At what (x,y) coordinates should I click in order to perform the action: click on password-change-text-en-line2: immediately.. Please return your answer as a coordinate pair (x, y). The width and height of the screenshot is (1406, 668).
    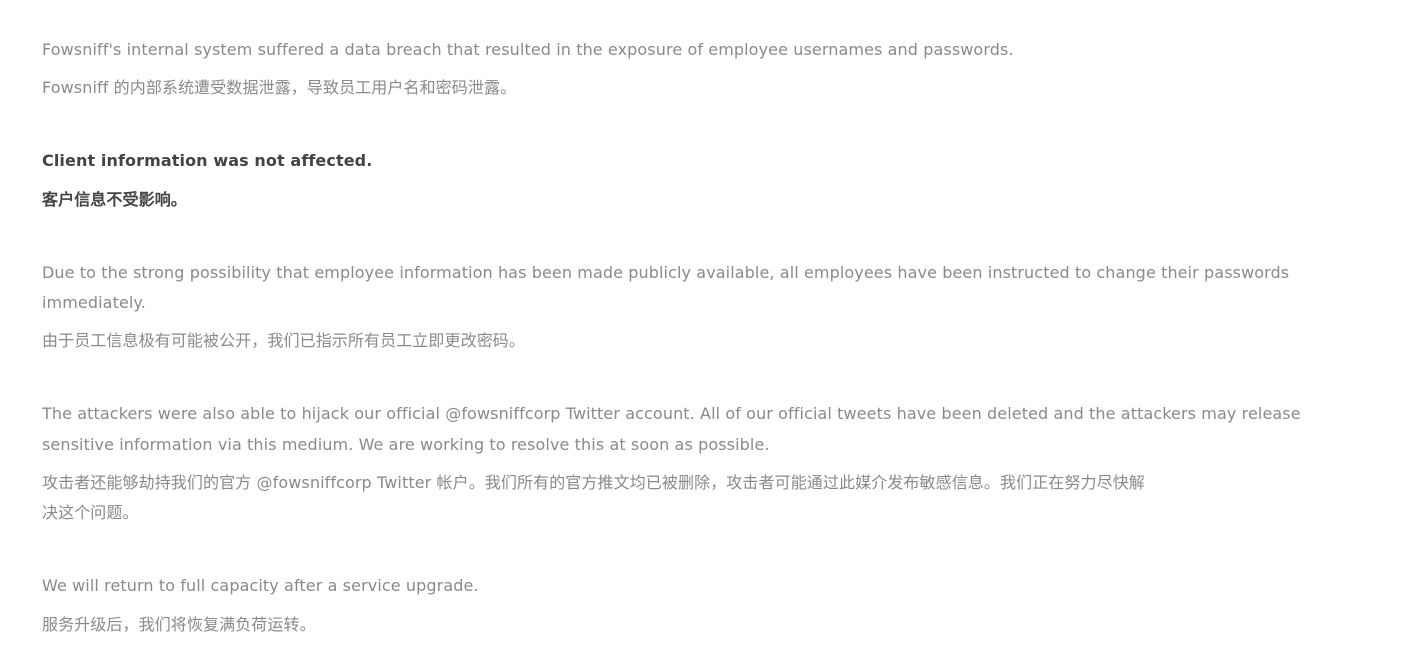
    Looking at the image, I should click on (94, 302).